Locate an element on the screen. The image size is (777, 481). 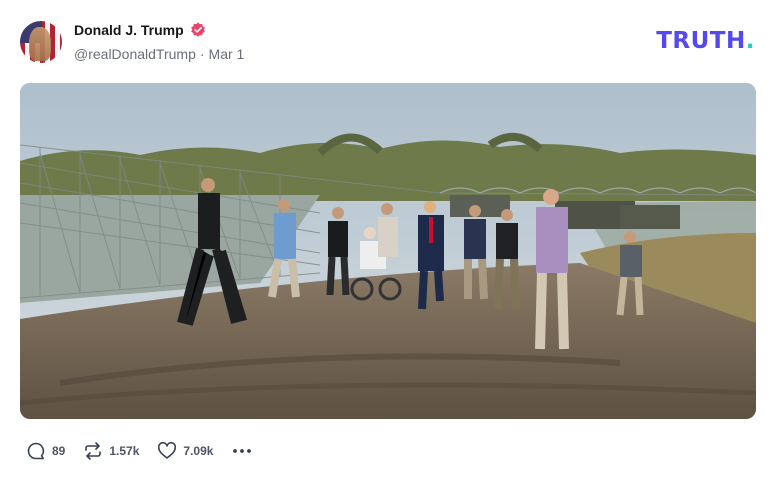
reply-button: 89 is located at coordinates (45, 451).